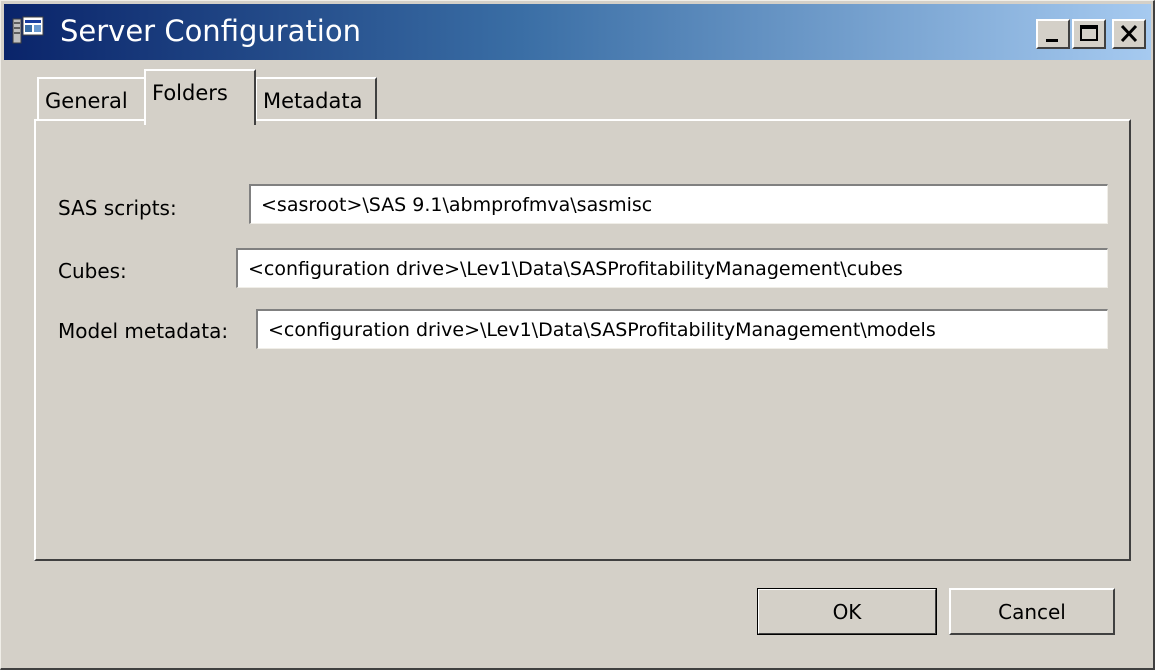 This screenshot has height=670, width=1155. I want to click on model-metadata-label: Model metadata:, so click(143, 331).